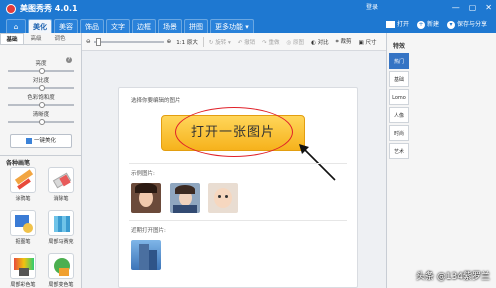  I want to click on resize-label: 尺寸, so click(371, 42).